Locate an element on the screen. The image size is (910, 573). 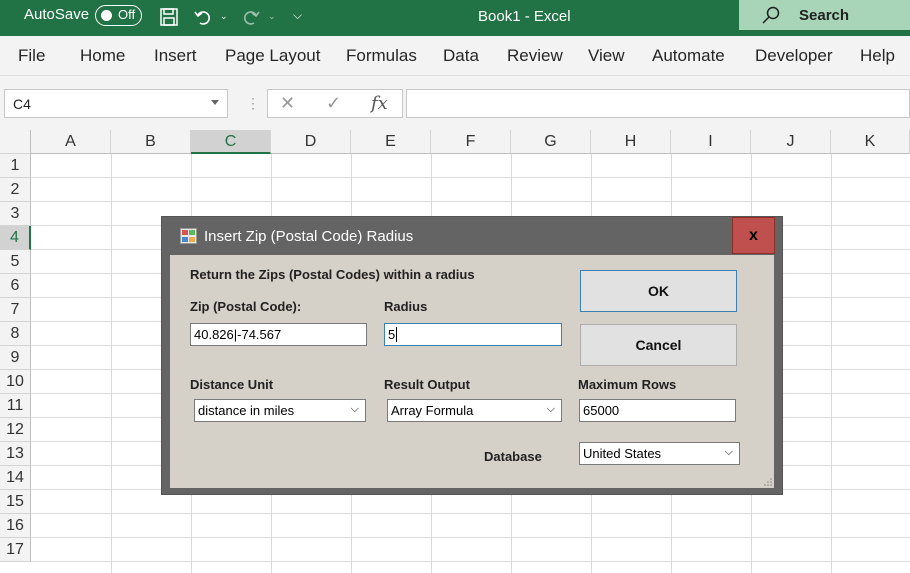
row-header: 7 is located at coordinates (15, 310).